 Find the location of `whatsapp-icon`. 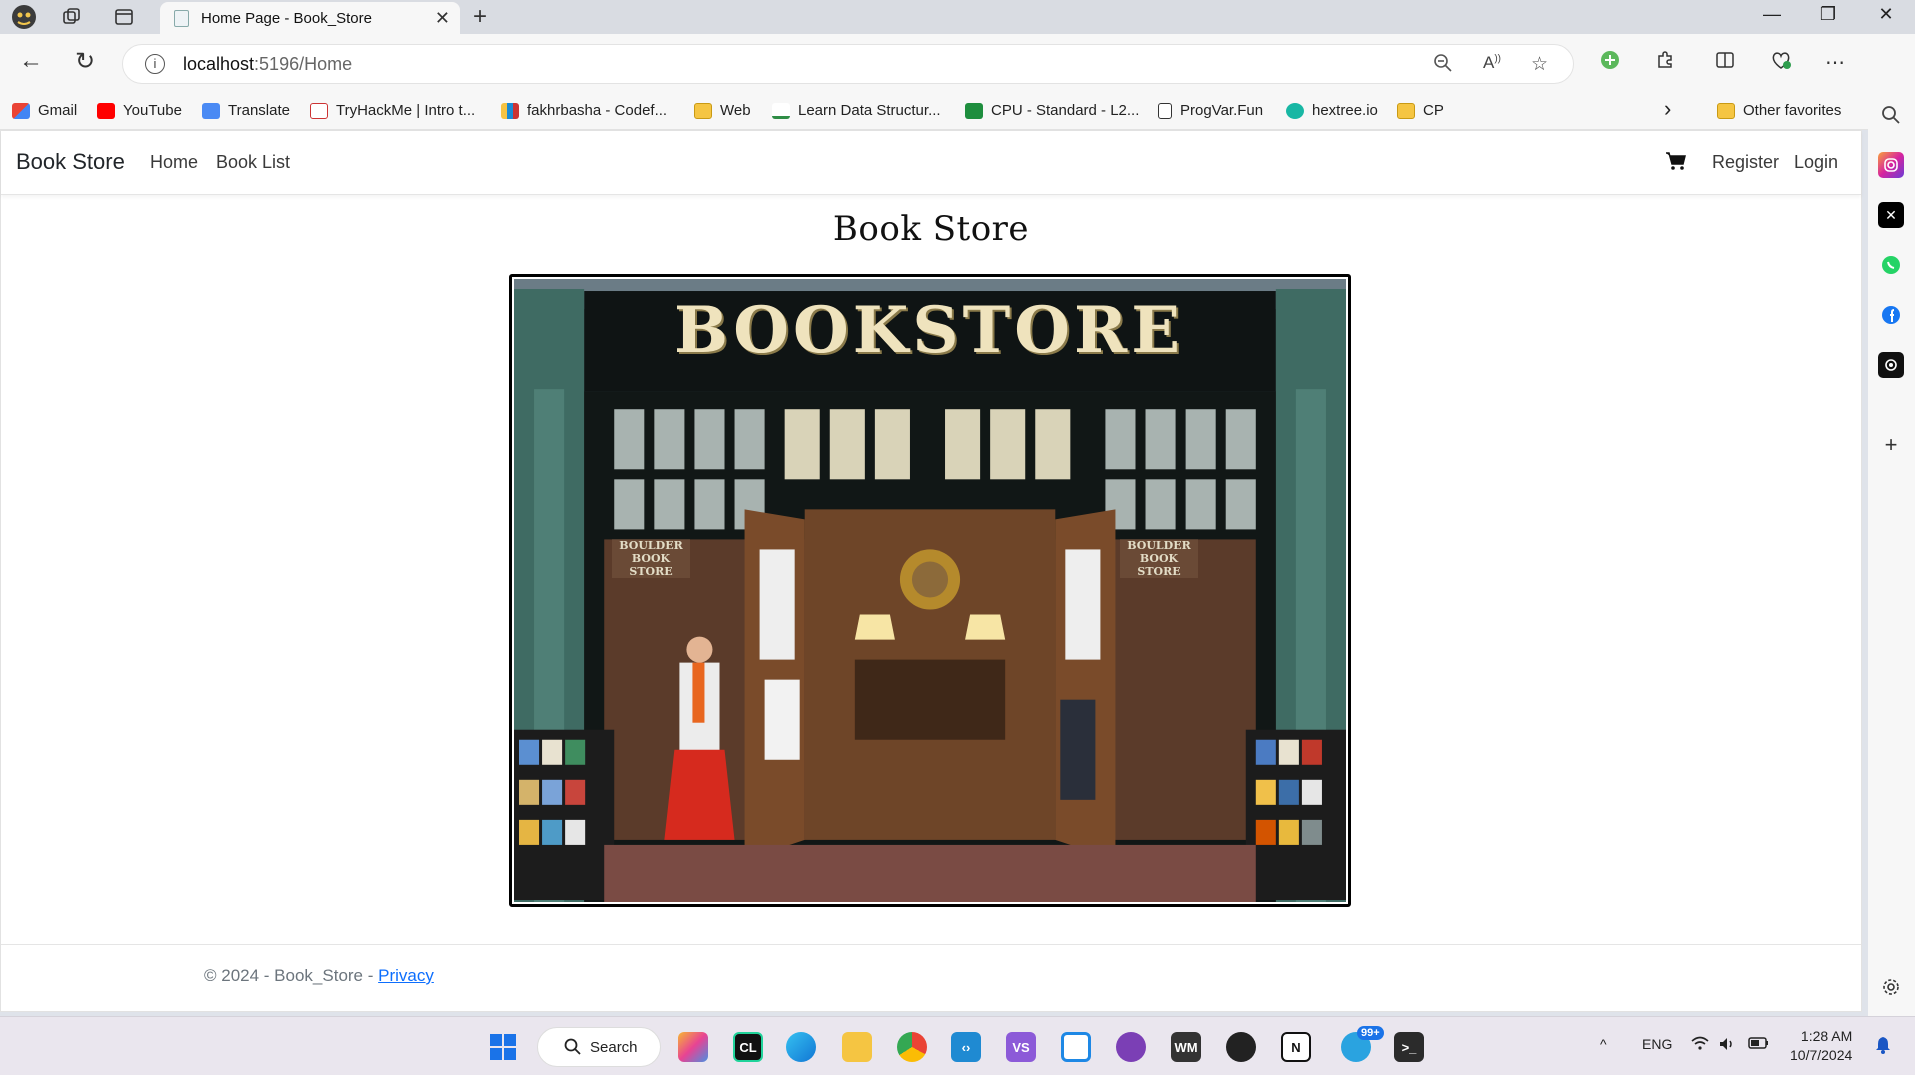

whatsapp-icon is located at coordinates (1891, 265).